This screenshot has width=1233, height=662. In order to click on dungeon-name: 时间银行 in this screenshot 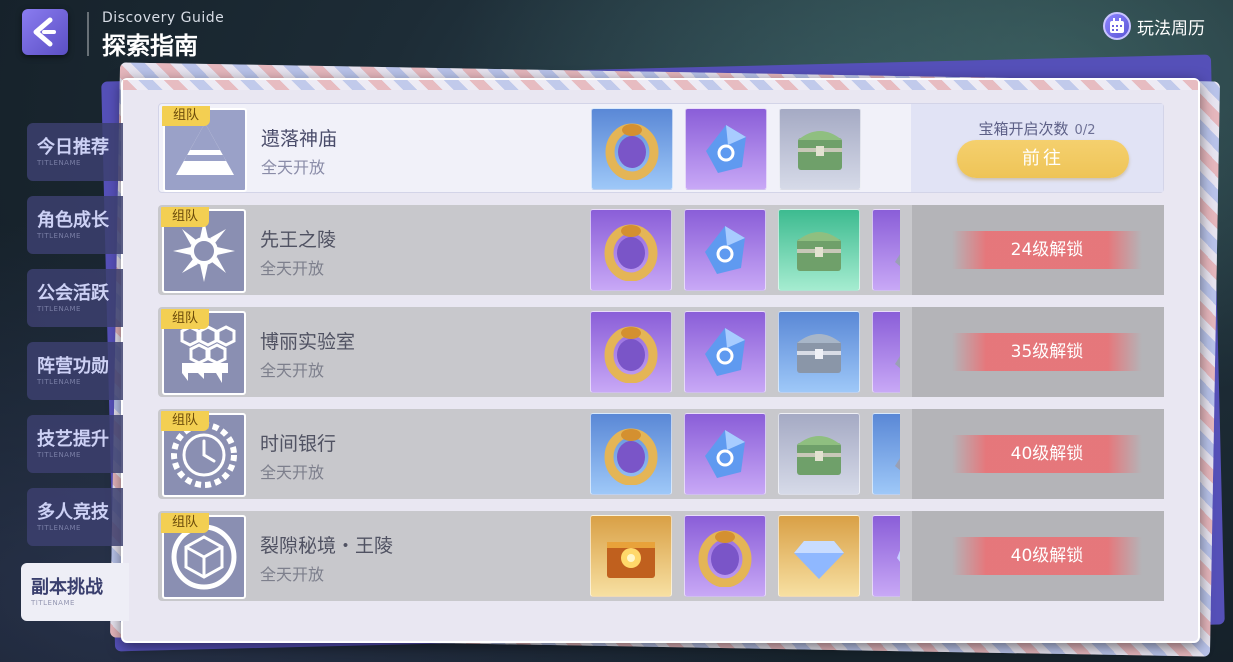, I will do `click(298, 444)`.